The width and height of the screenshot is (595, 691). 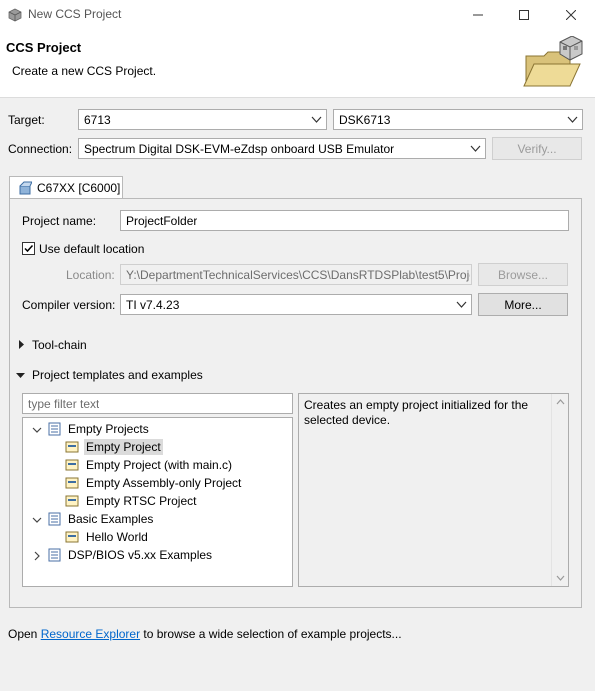 I want to click on wizard-header: CCS Project Create a new CCS Project., so click(x=297, y=64).